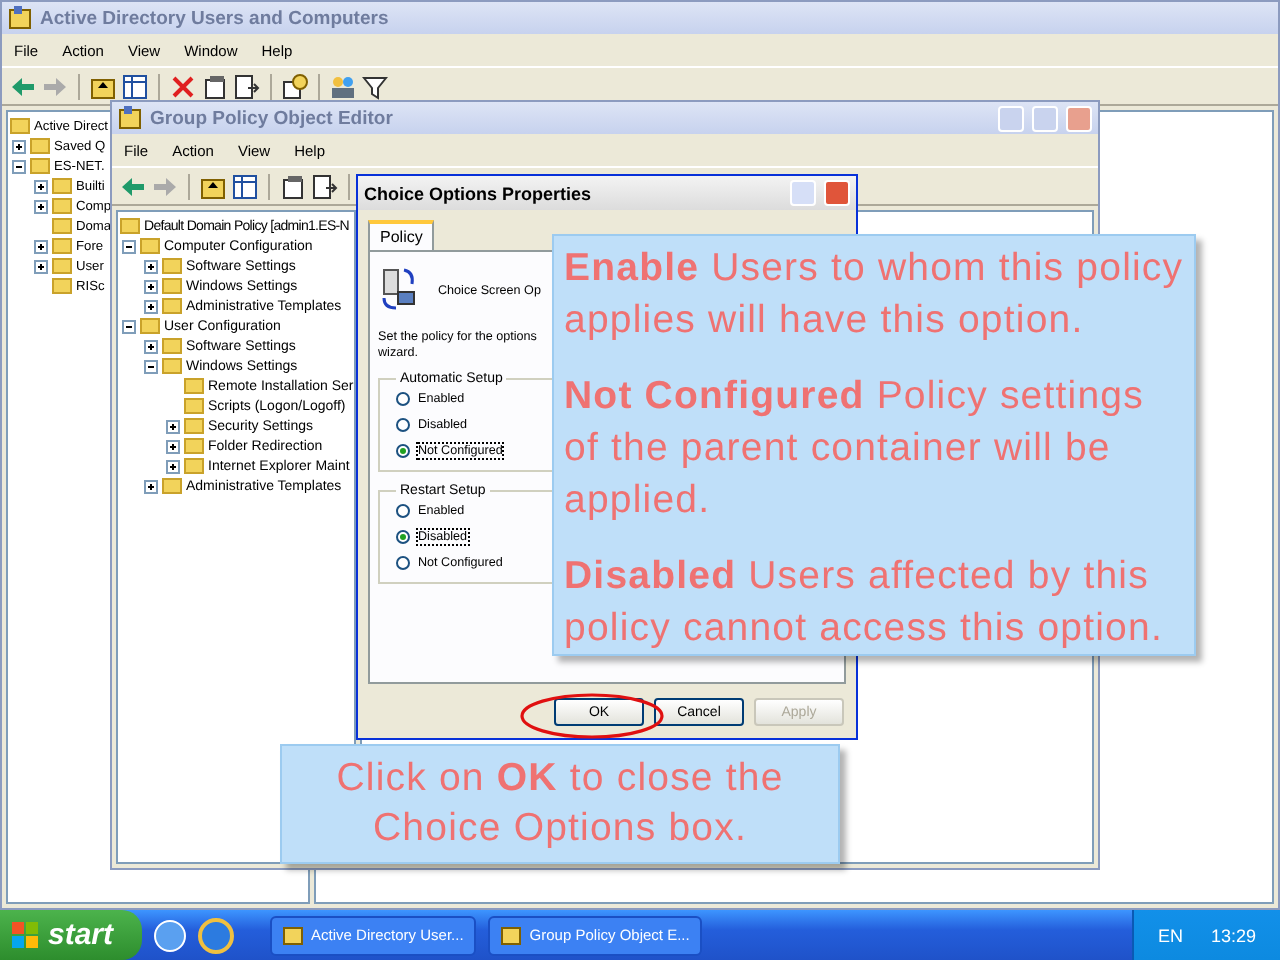  I want to click on computer-arrows-icon, so click(398, 290).